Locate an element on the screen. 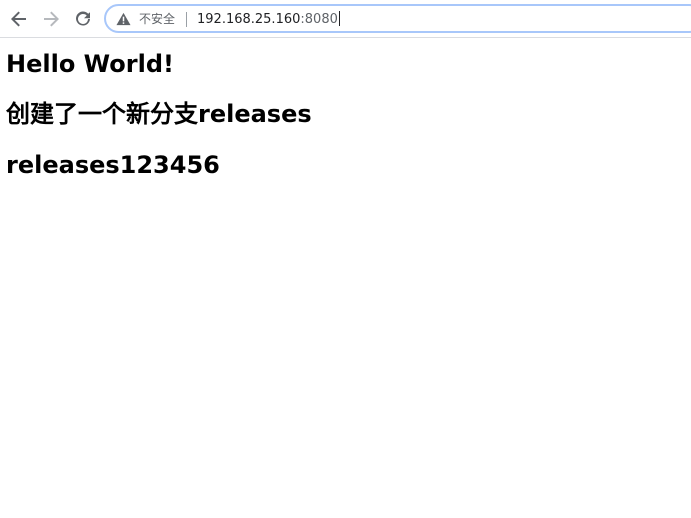 Image resolution: width=691 pixels, height=518 pixels. heading-hello-world: Hello World! is located at coordinates (90, 64).